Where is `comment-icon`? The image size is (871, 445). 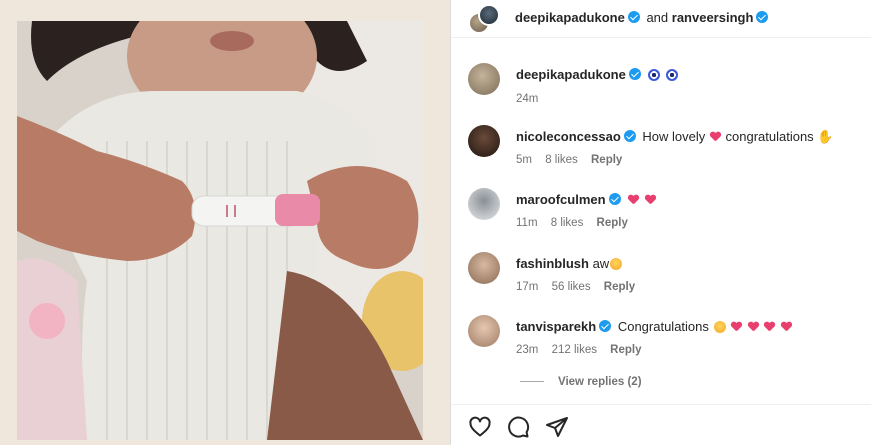 comment-icon is located at coordinates (518, 427).